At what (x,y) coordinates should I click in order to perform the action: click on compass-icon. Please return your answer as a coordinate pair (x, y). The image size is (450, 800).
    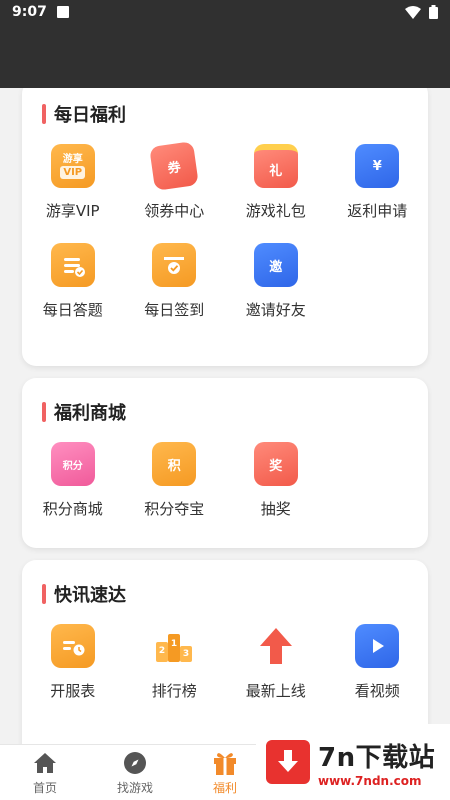
    Looking at the image, I should click on (135, 763).